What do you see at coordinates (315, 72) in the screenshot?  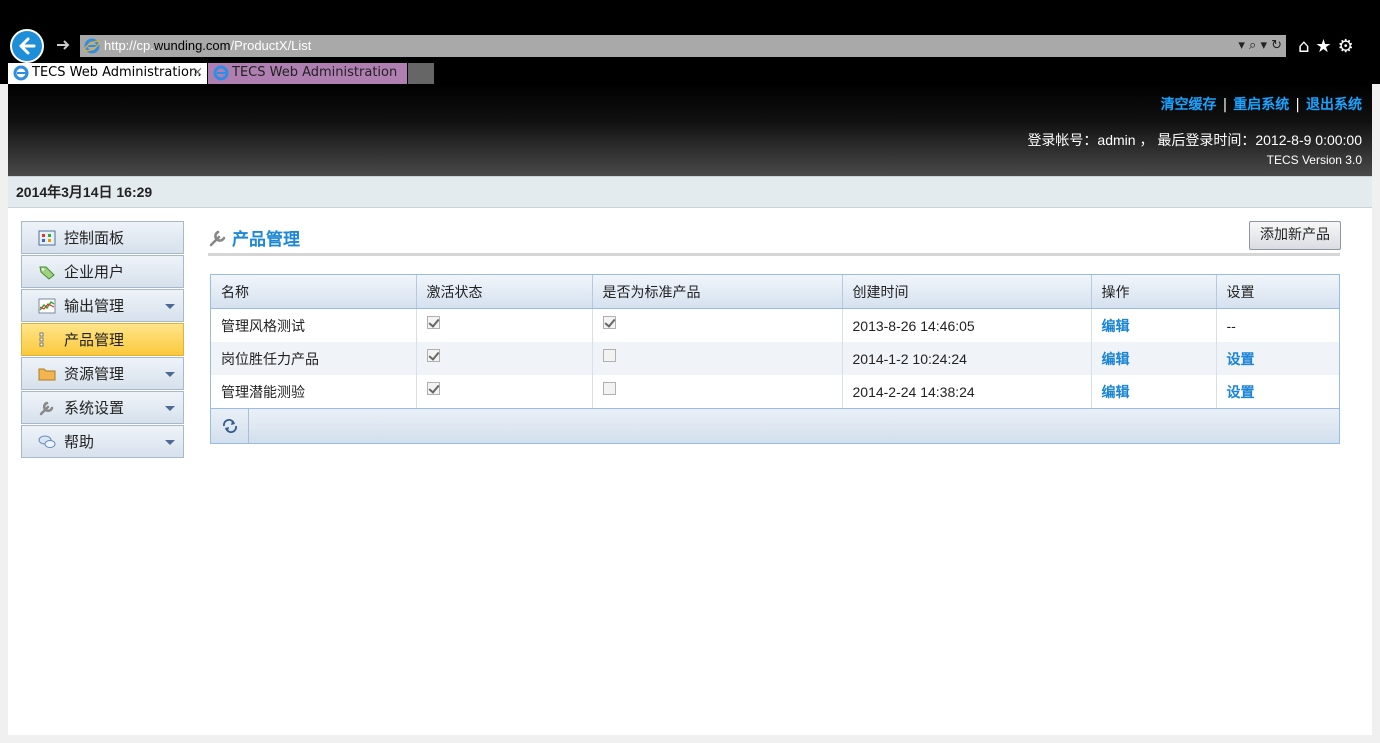 I see `tab-label: TECS Web Administration` at bounding box center [315, 72].